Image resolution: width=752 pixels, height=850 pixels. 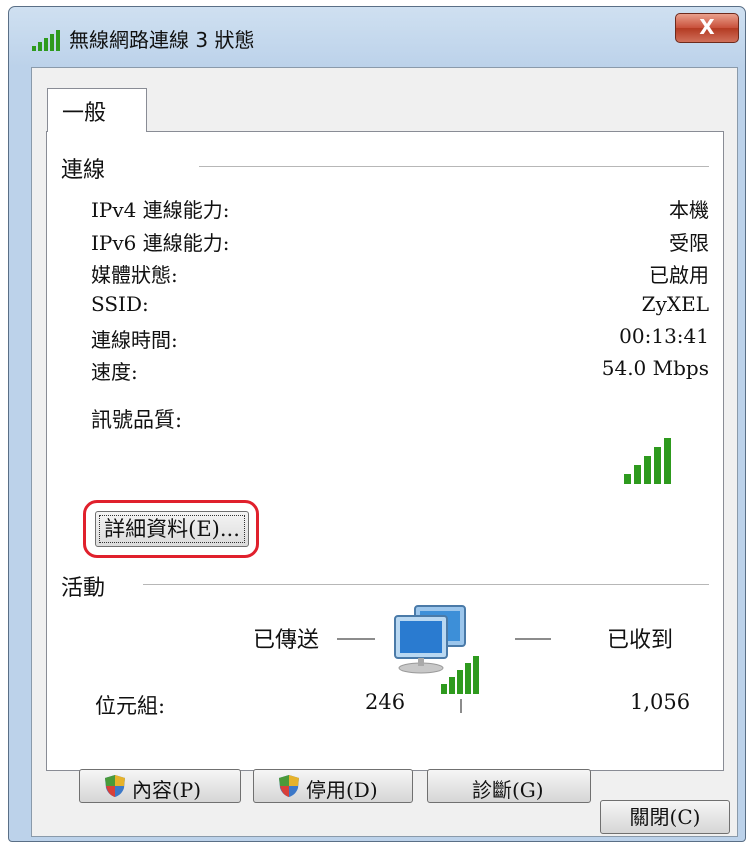 What do you see at coordinates (134, 340) in the screenshot?
I see `duration-label: 連線時間:` at bounding box center [134, 340].